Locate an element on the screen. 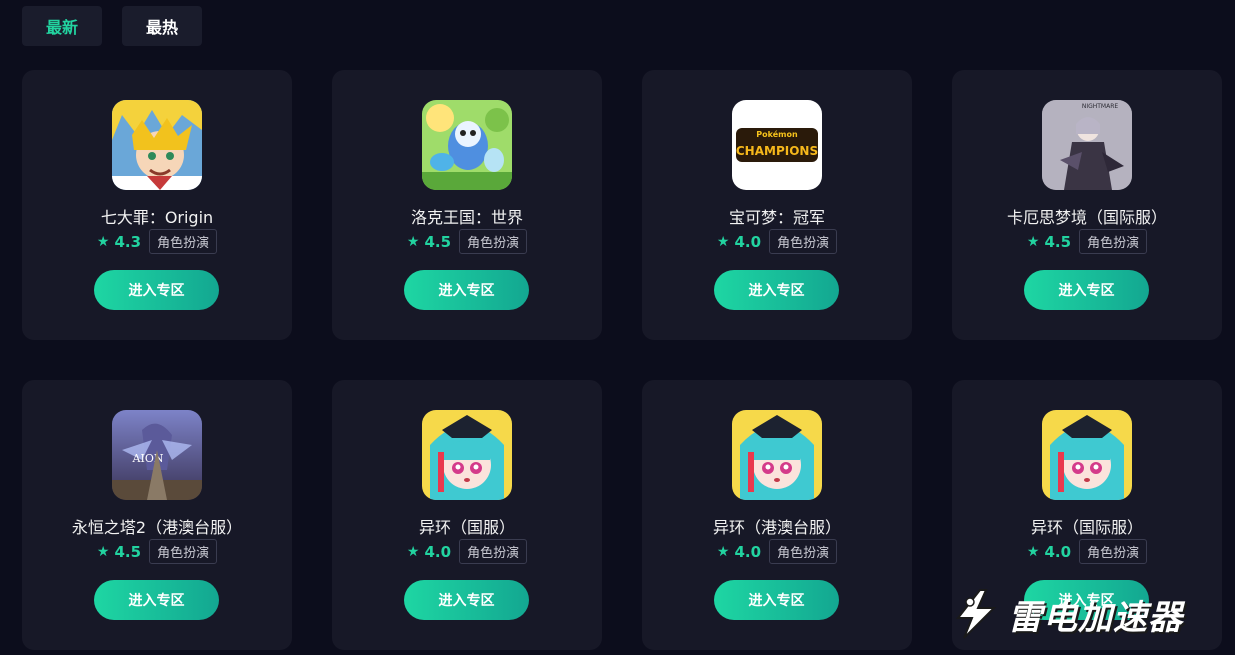 Image resolution: width=1235 pixels, height=655 pixels. game-name: 异环（港澳台服） is located at coordinates (776, 527).